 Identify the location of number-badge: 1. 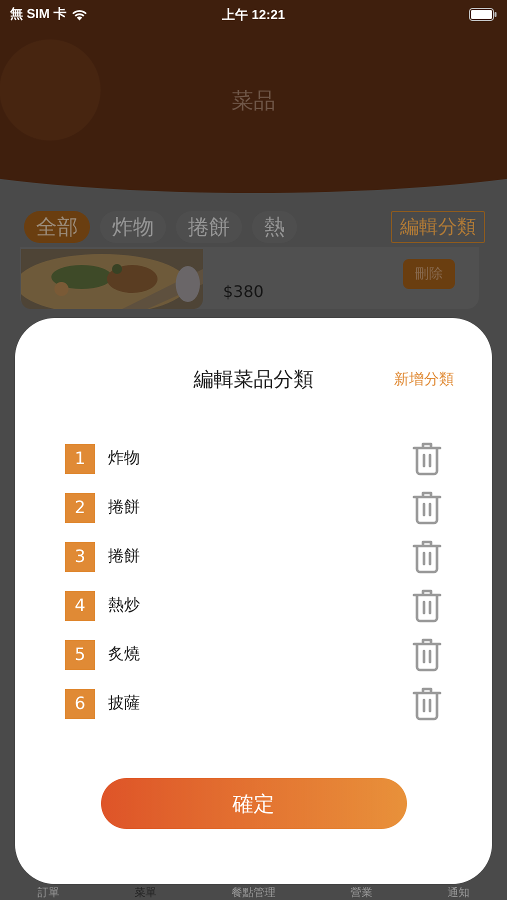
(80, 459).